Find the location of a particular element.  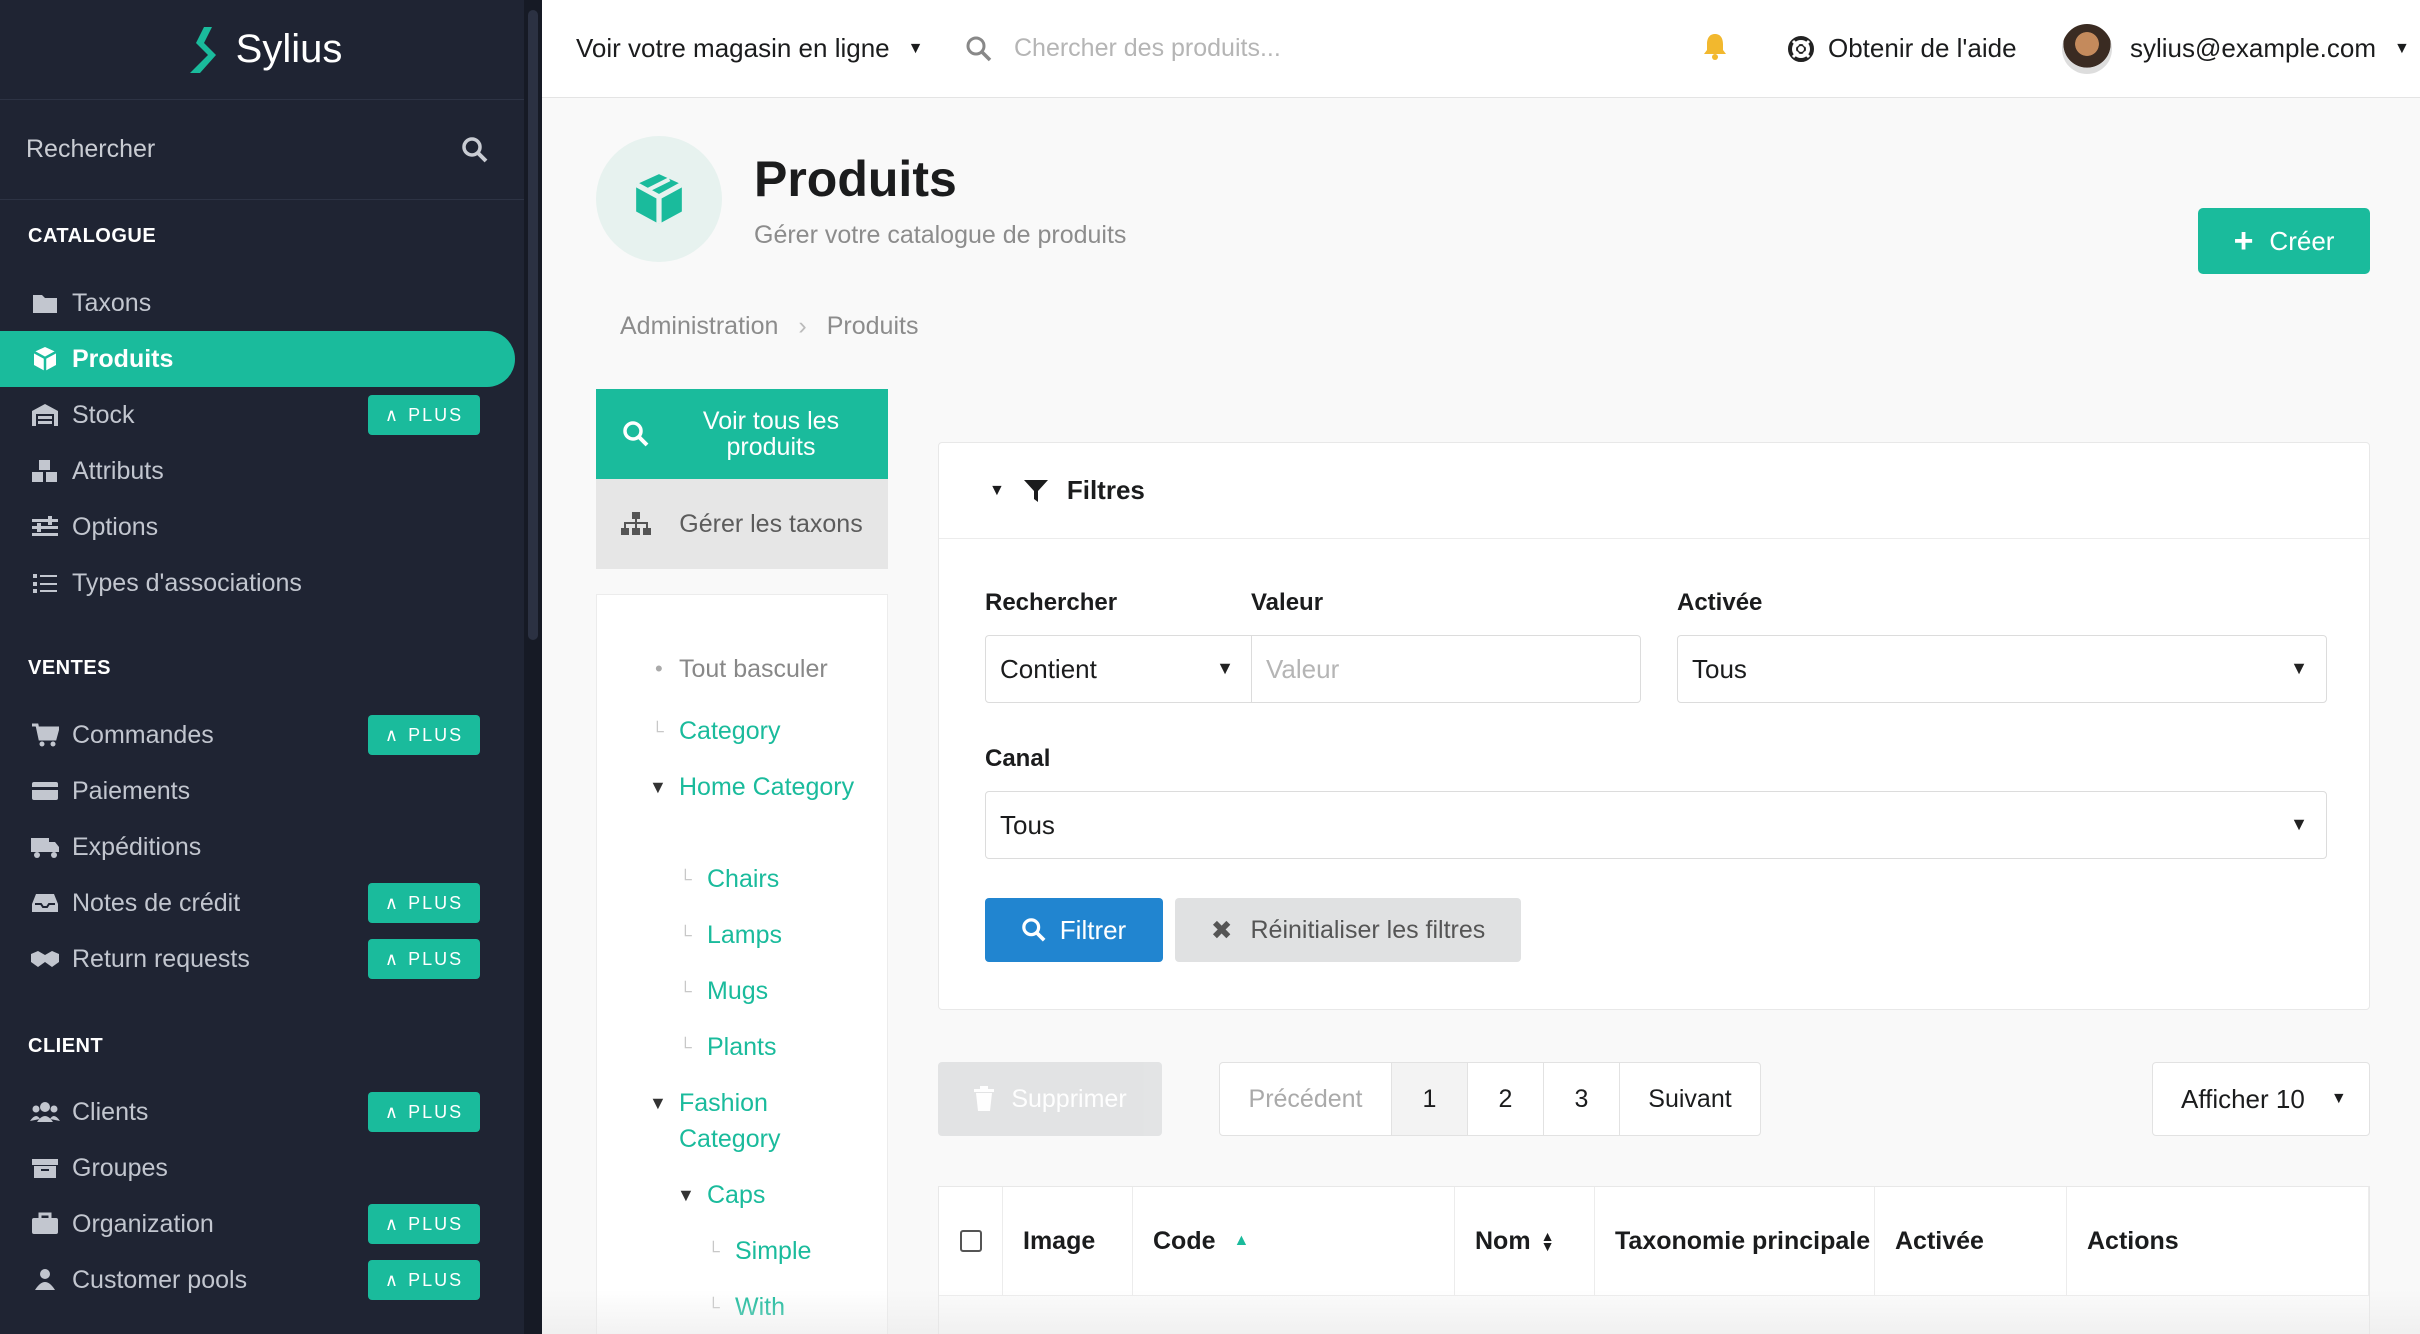

select-all-checkbox is located at coordinates (970, 1241).